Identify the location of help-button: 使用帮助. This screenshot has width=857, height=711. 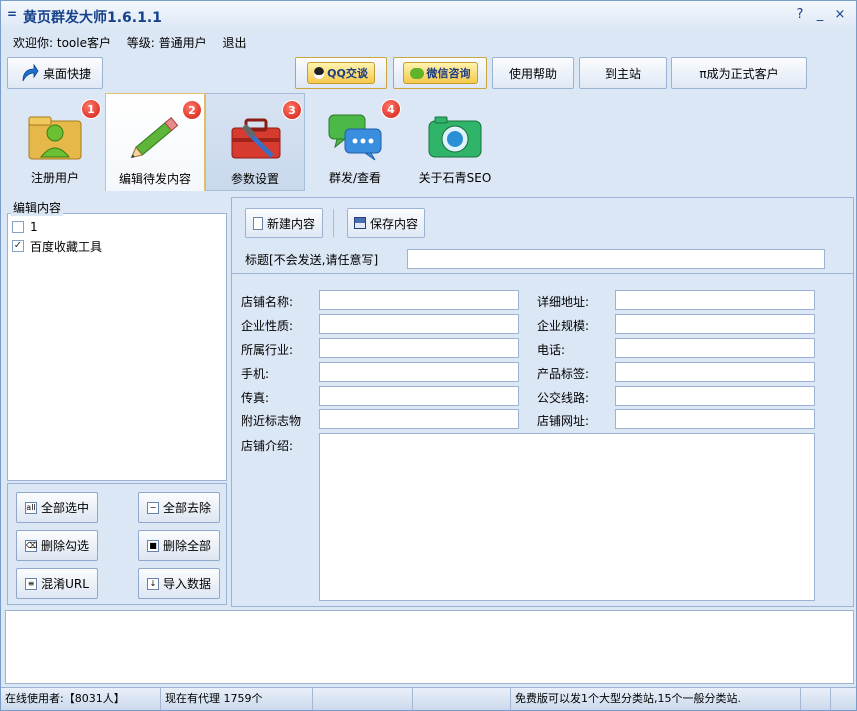
(533, 73).